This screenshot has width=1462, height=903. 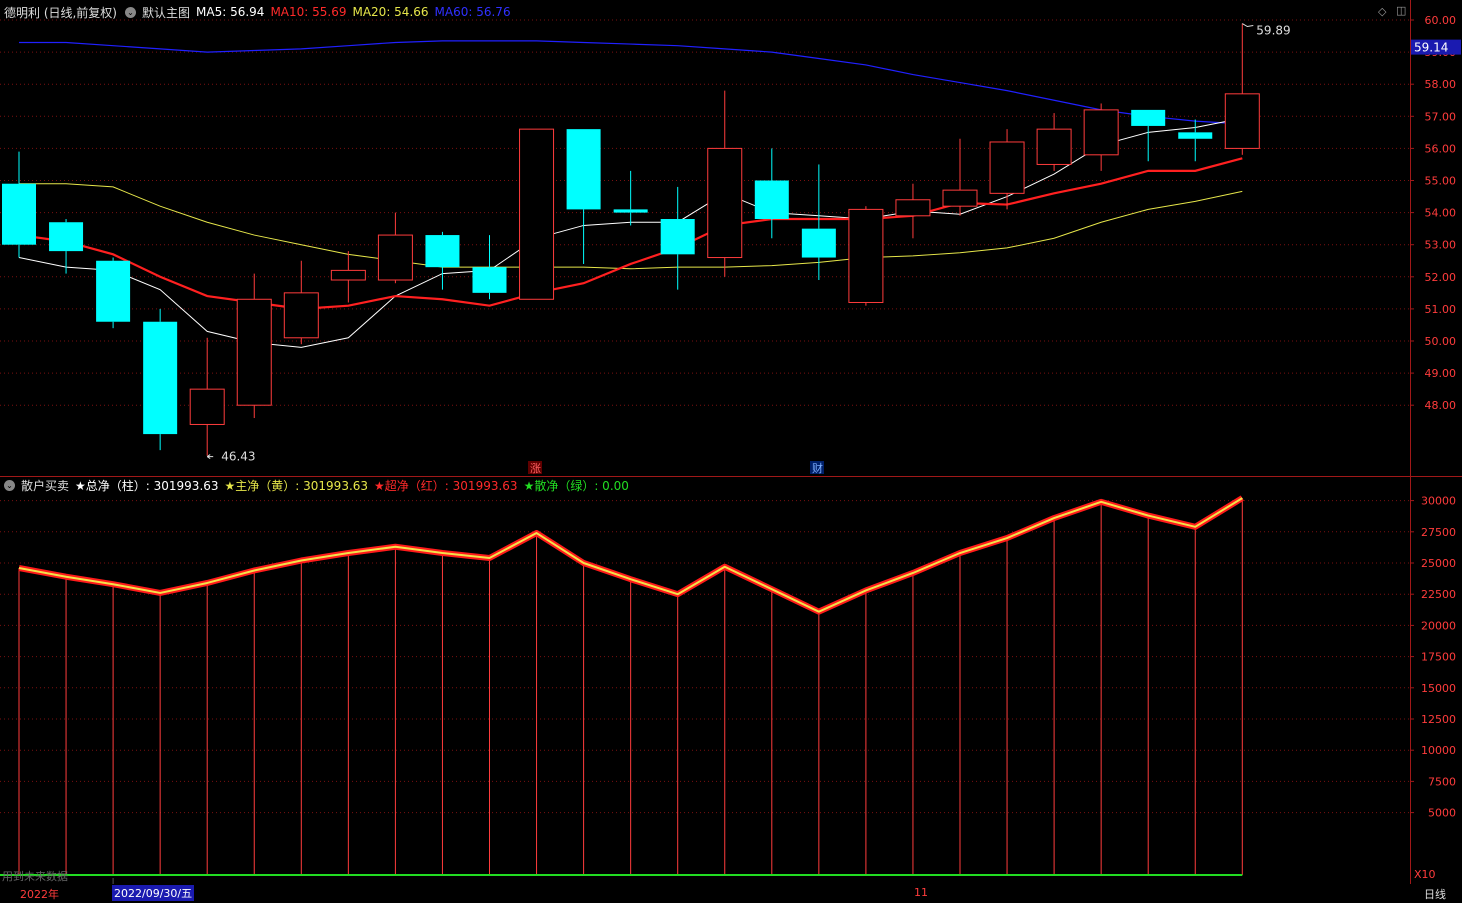 I want to click on low-marker-arrow, so click(x=210, y=457).